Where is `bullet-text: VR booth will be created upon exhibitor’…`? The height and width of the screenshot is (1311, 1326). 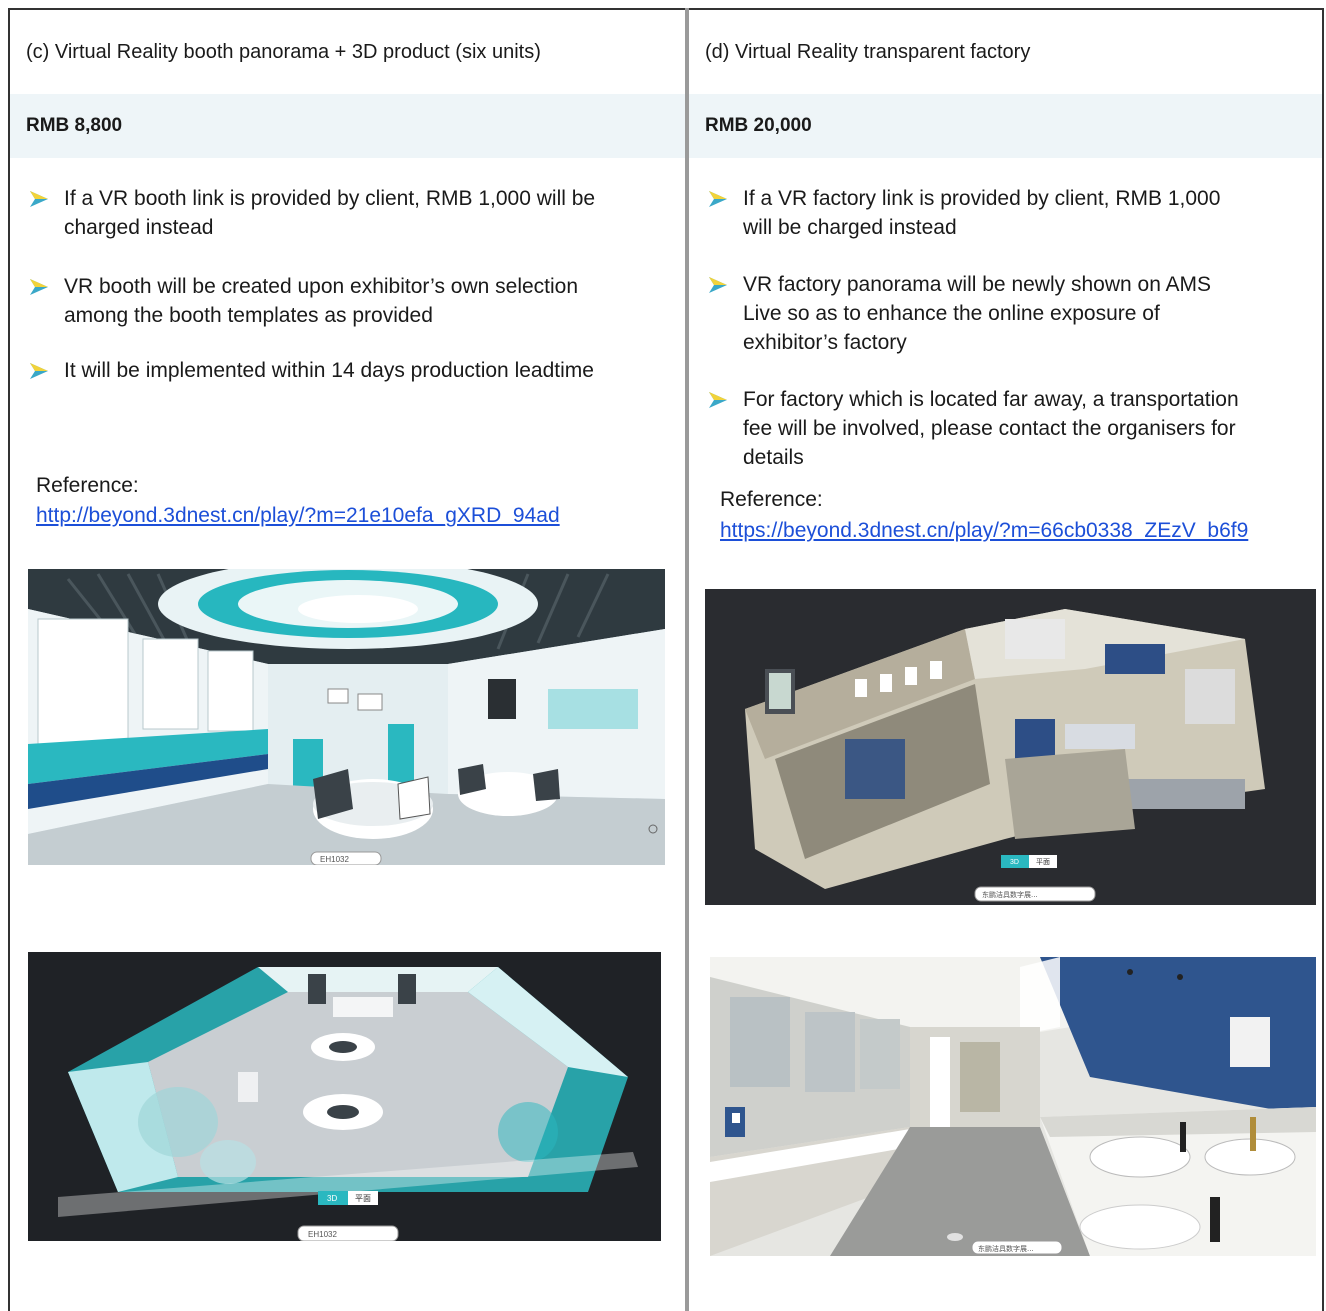
bullet-text: VR booth will be created upon exhibitor’… is located at coordinates (321, 301).